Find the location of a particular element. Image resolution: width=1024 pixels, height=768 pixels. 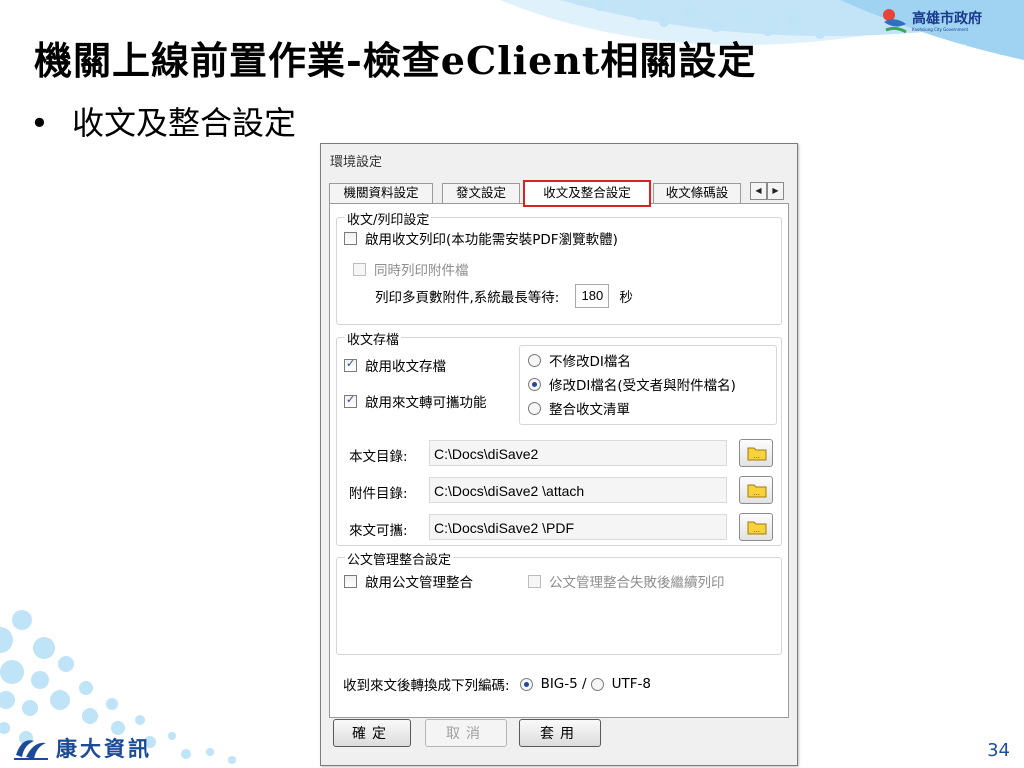

enable-archive-option: 啟用收文存檔 is located at coordinates (395, 365).